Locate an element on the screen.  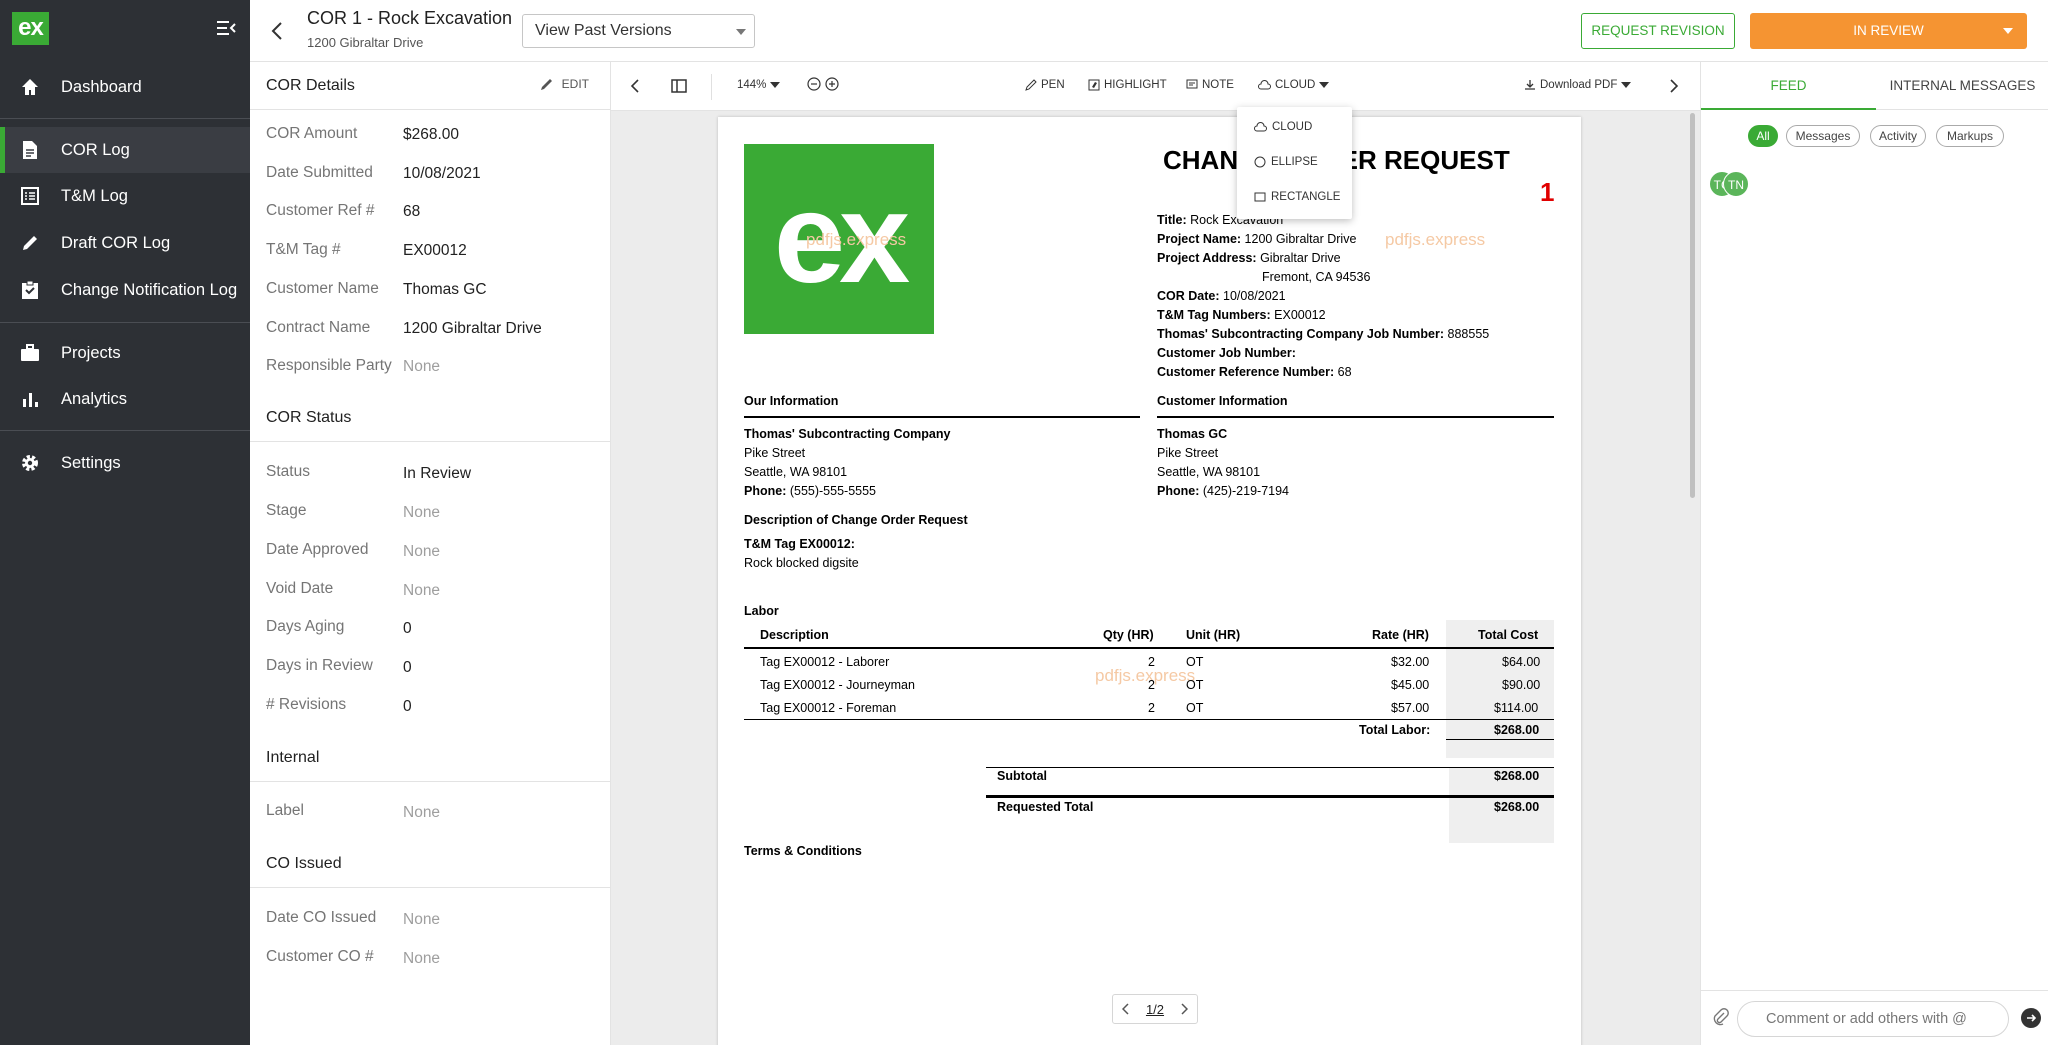
labor-cell: $114.00 is located at coordinates (1516, 708).